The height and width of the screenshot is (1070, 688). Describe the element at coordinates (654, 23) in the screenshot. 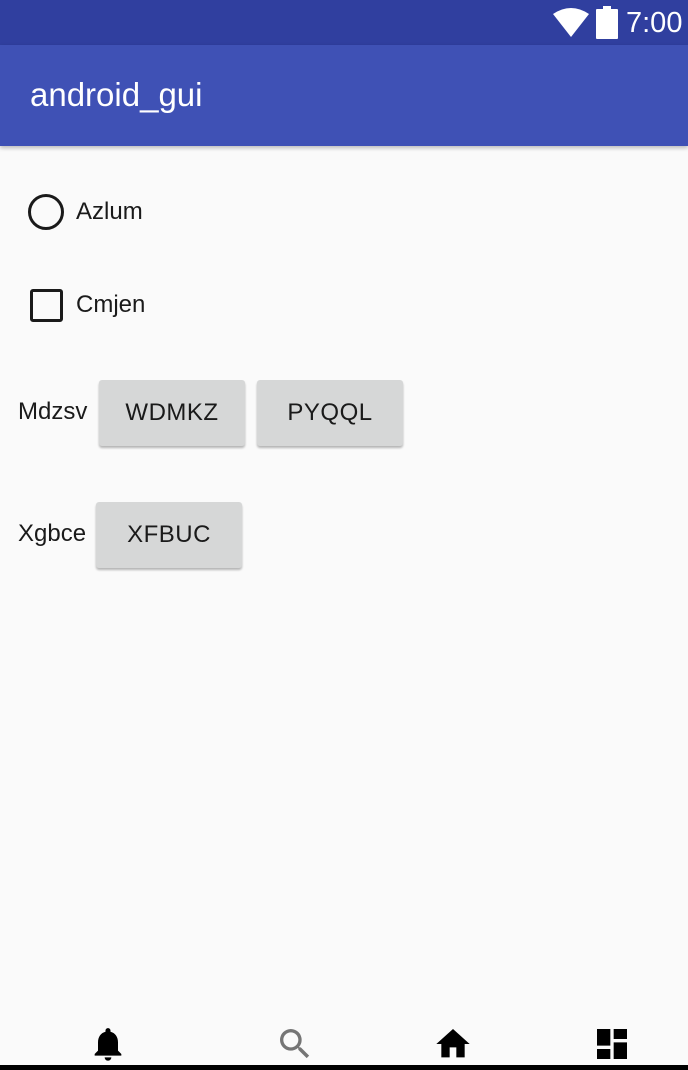

I see `status-time: 7:00` at that location.